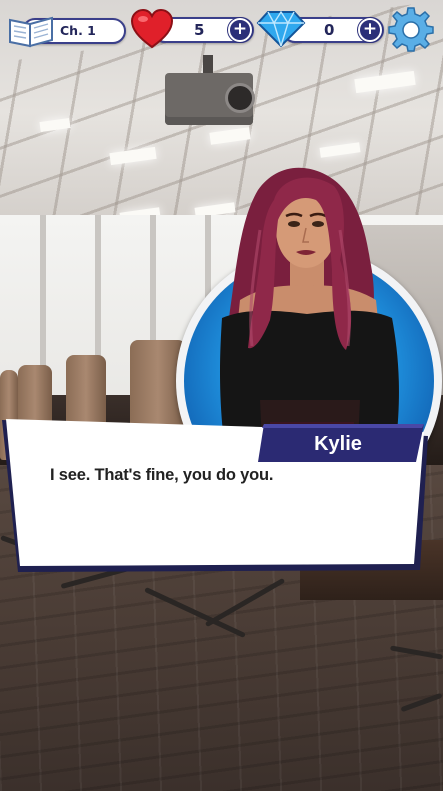 This screenshot has width=443, height=791. What do you see at coordinates (199, 30) in the screenshot?
I see `hearts-count: 5` at bounding box center [199, 30].